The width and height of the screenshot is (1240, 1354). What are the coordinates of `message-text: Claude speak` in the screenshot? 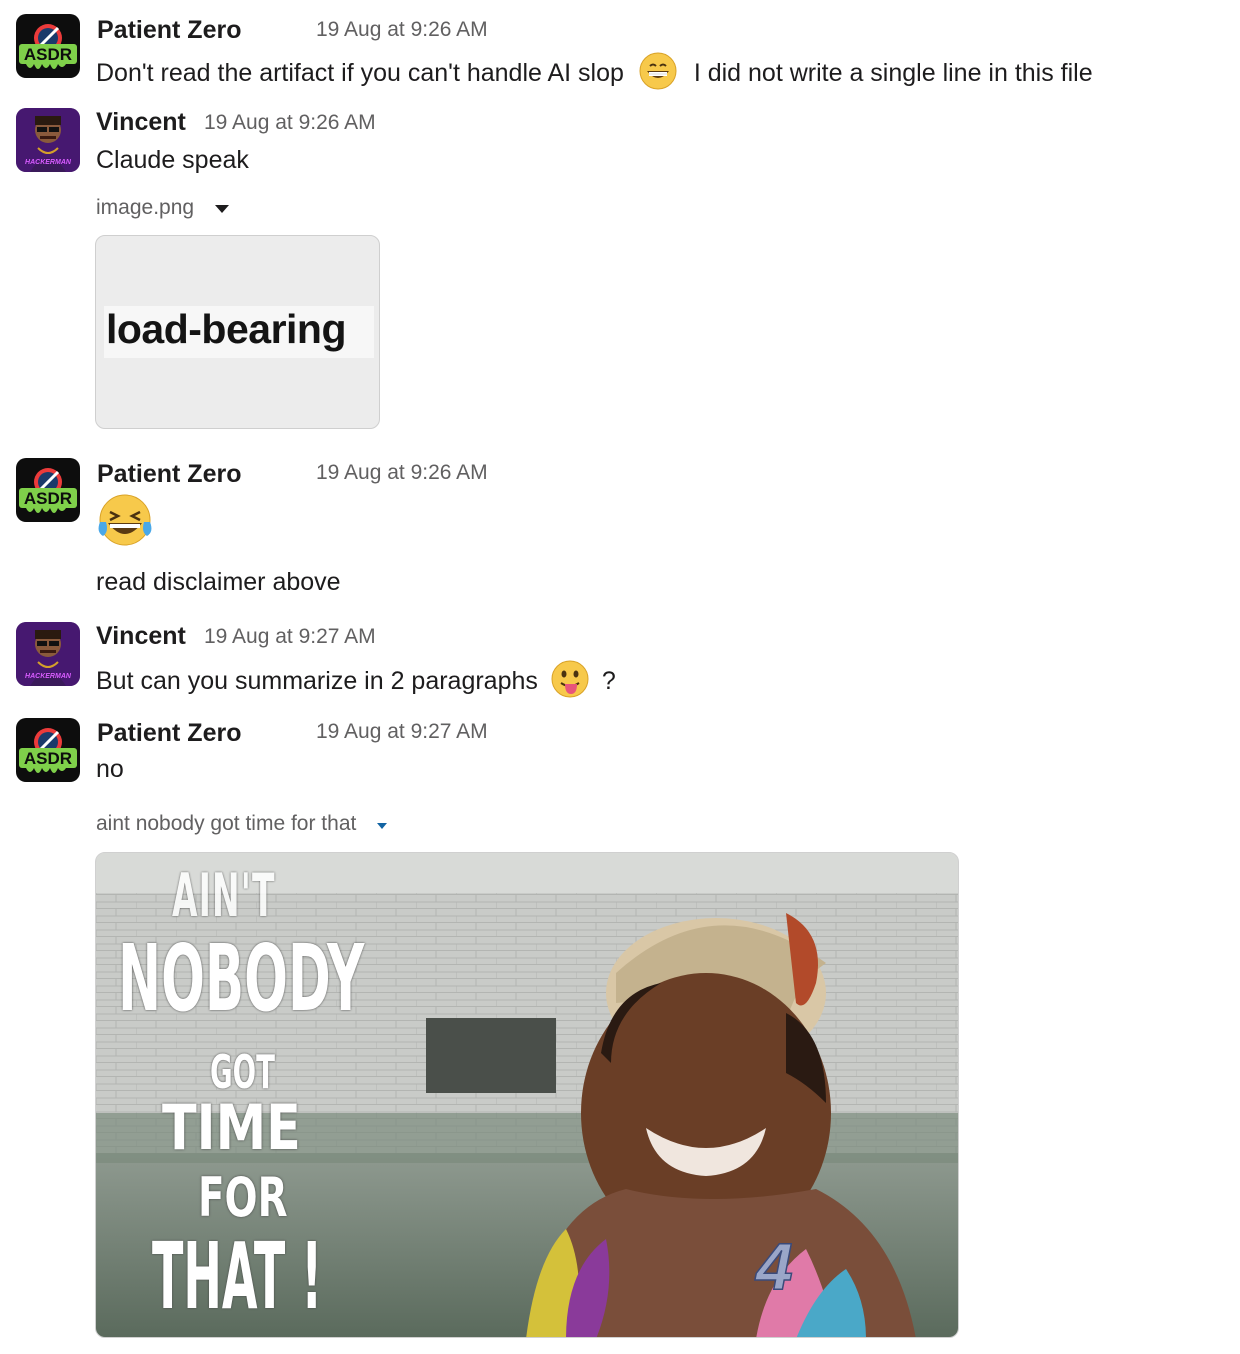 It's located at (172, 160).